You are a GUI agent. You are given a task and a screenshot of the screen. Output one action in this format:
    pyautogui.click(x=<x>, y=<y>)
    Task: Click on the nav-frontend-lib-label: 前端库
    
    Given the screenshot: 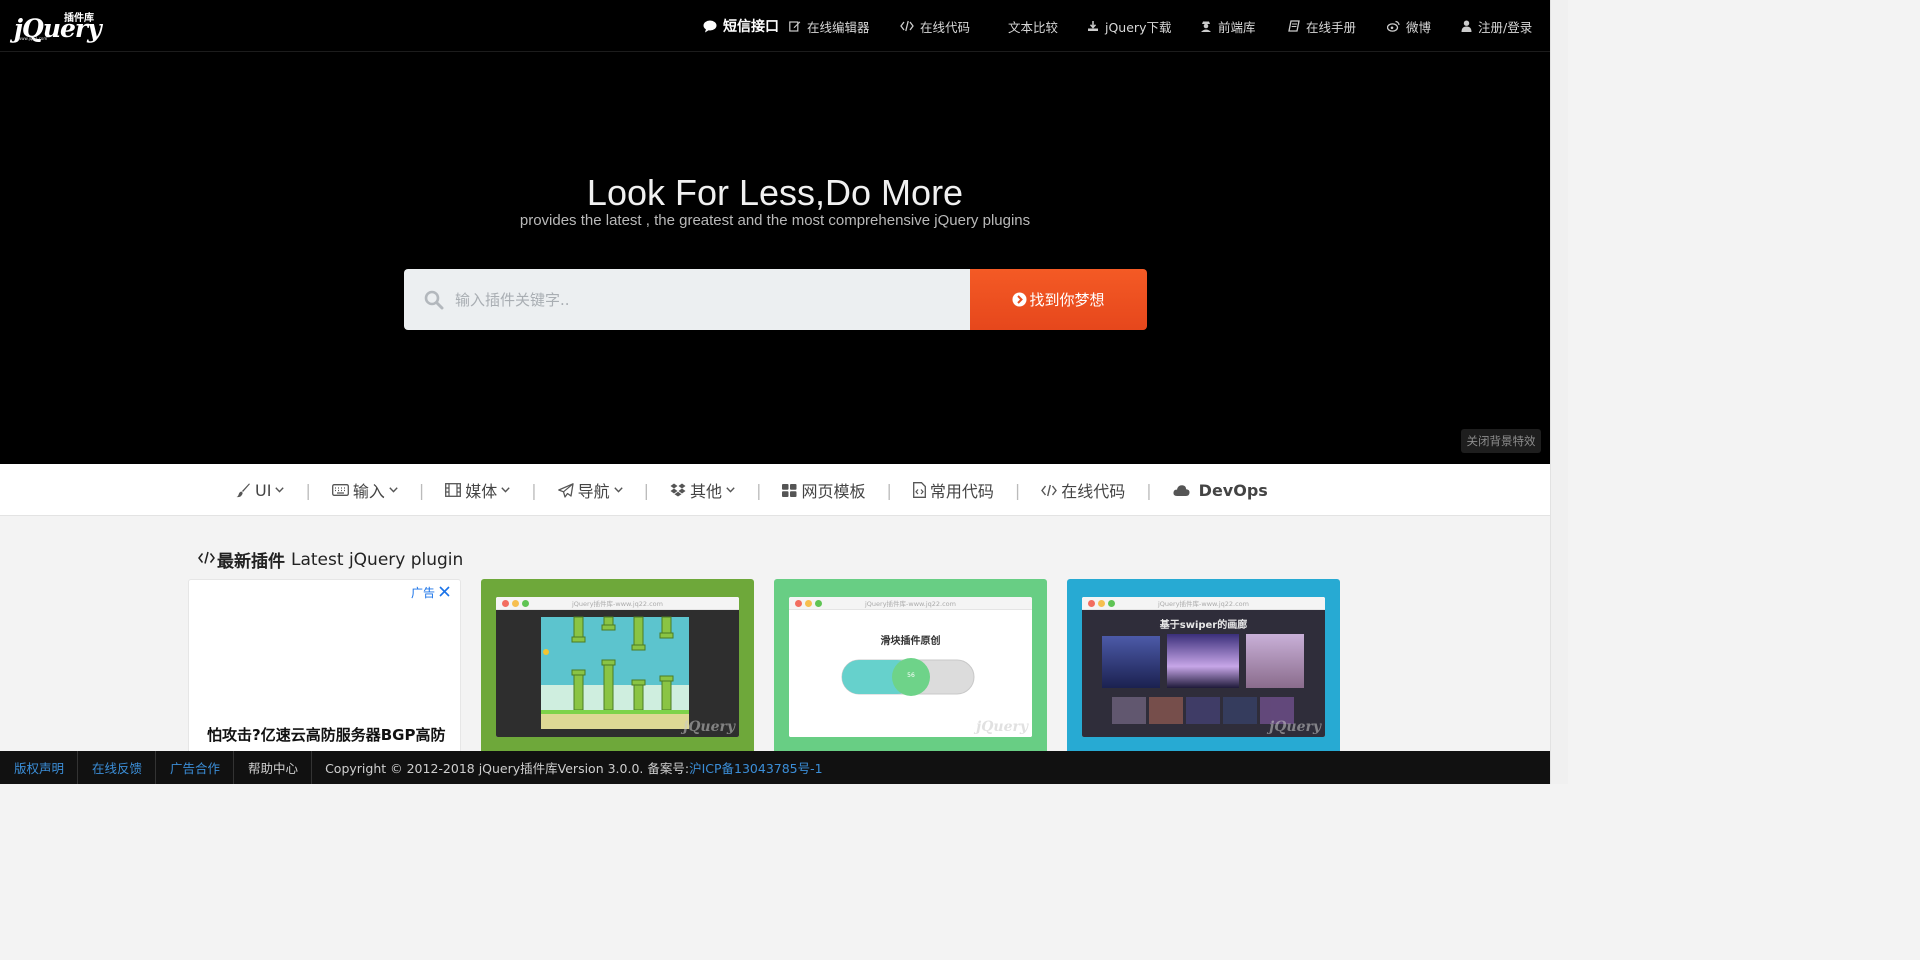 What is the action you would take?
    pyautogui.click(x=1237, y=27)
    